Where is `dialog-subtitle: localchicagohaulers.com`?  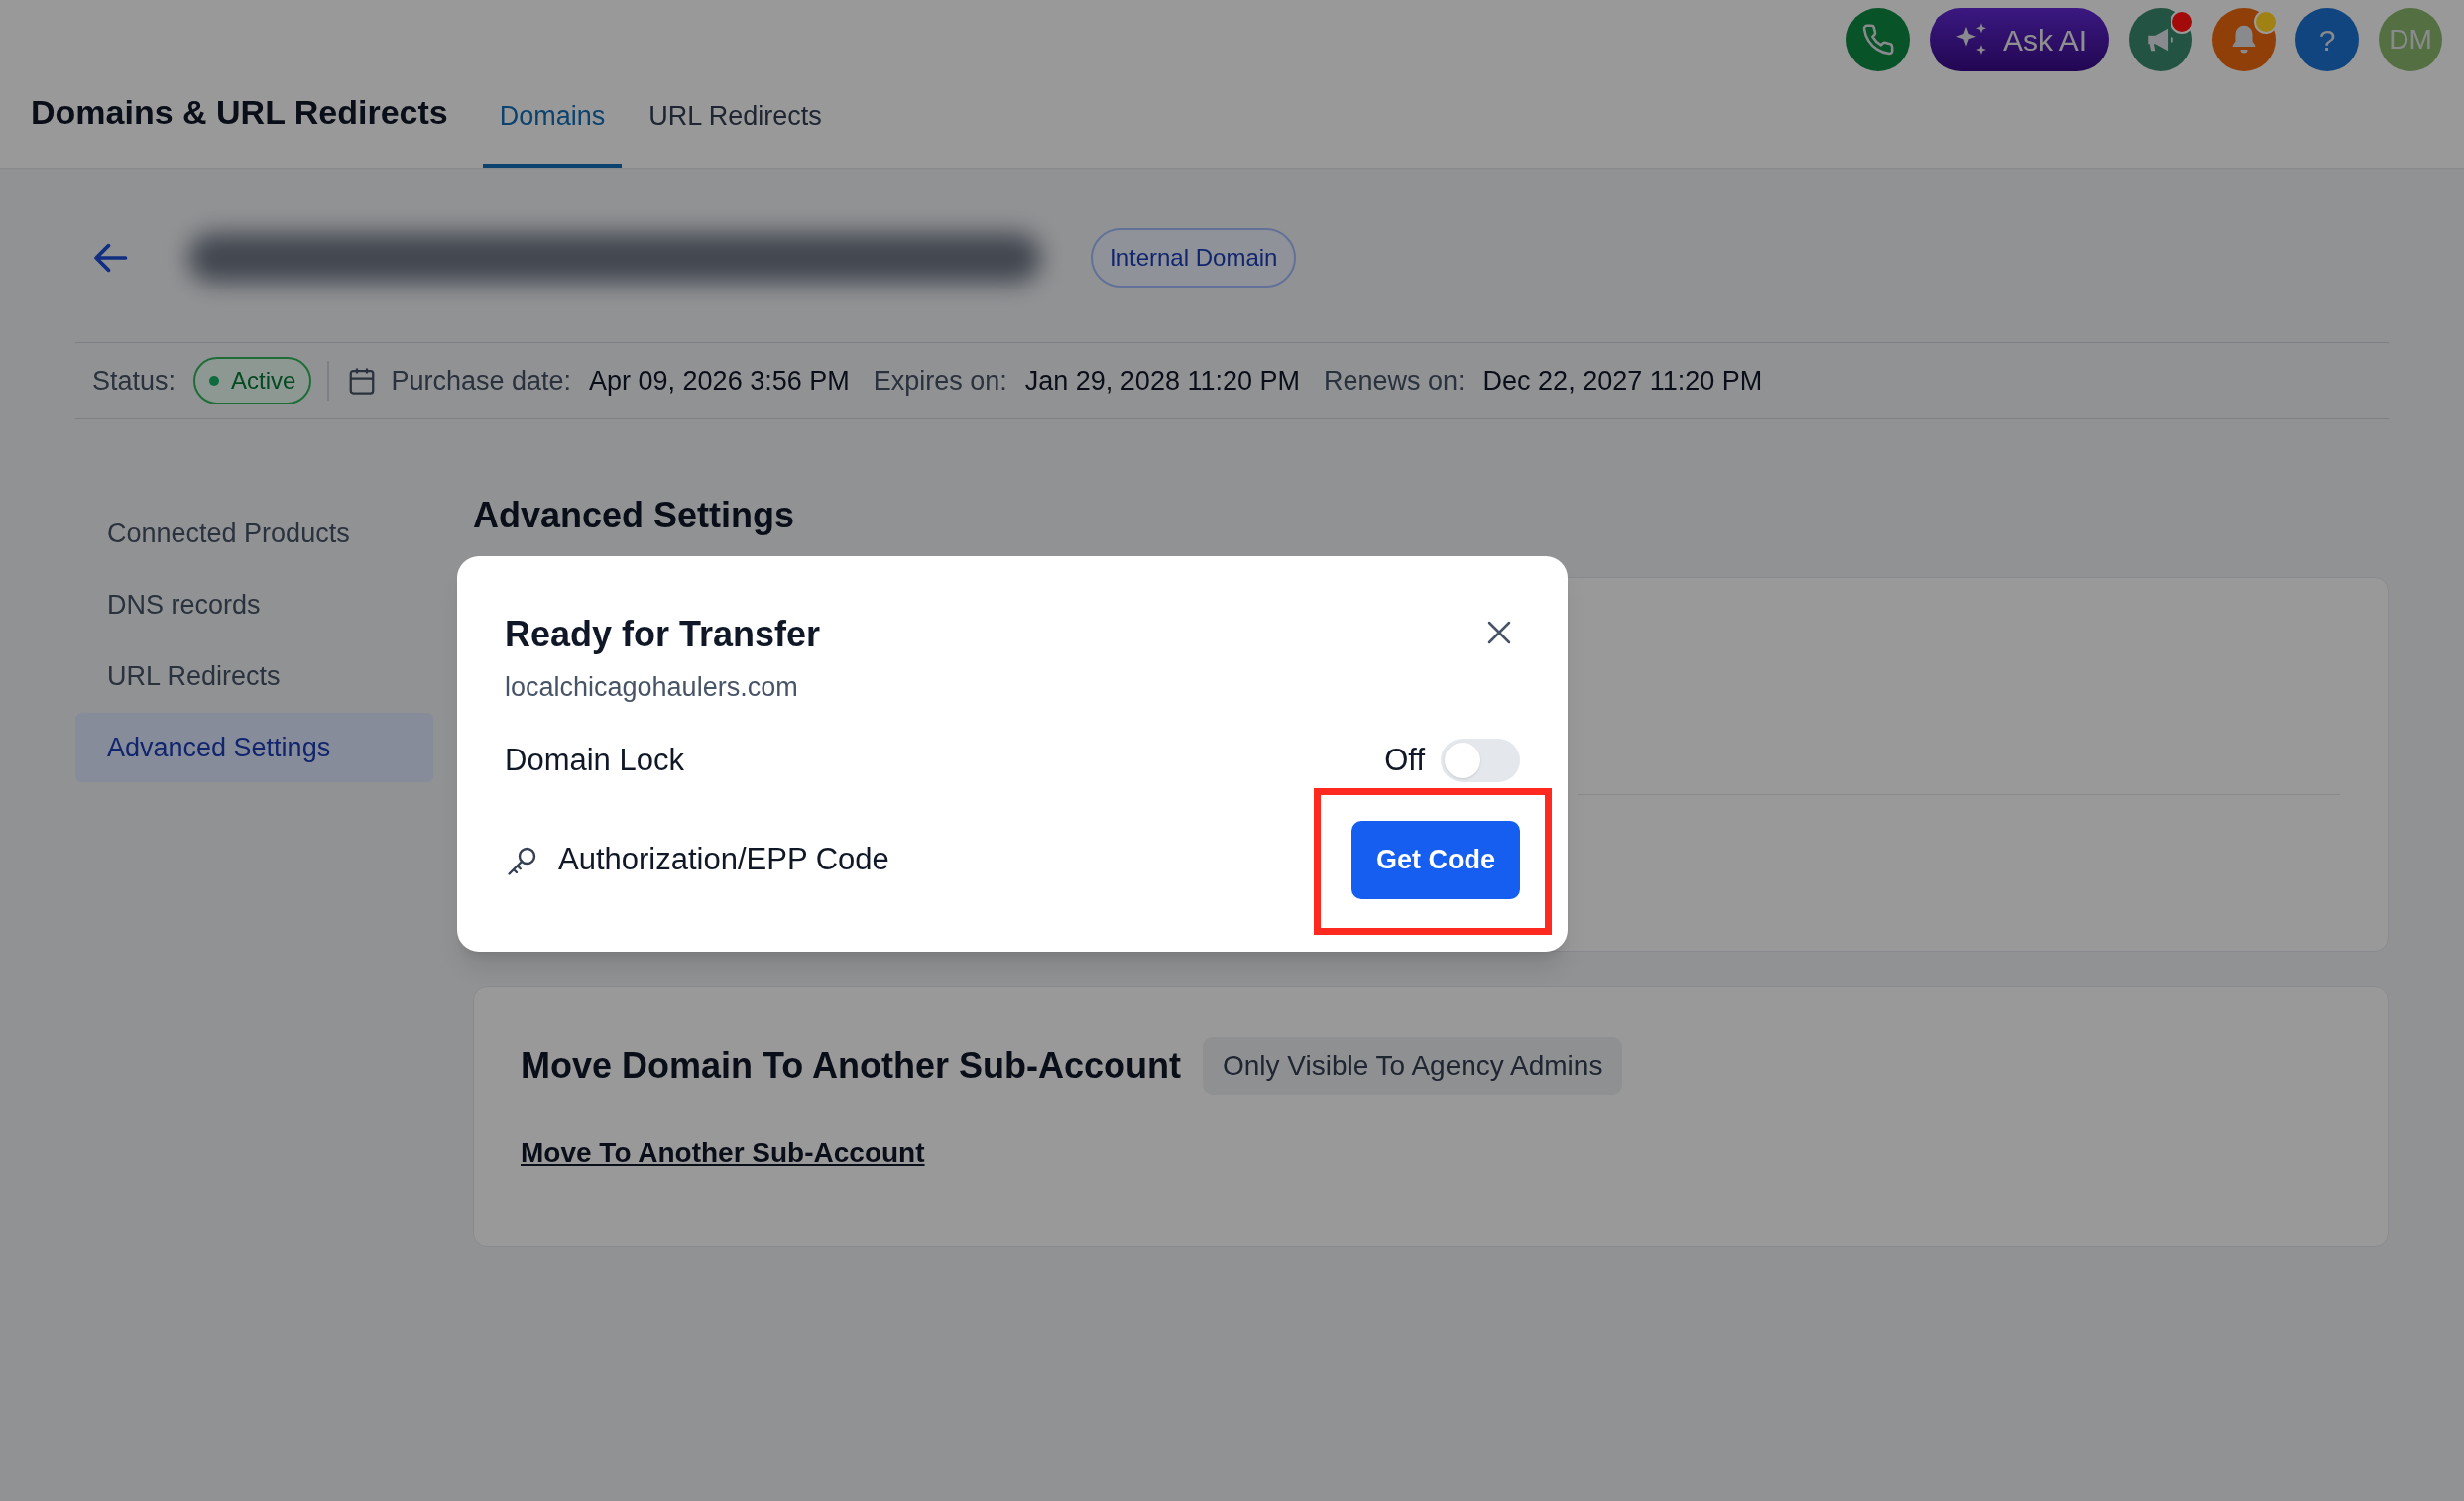
dialog-subtitle: localchicagohaulers.com is located at coordinates (652, 687).